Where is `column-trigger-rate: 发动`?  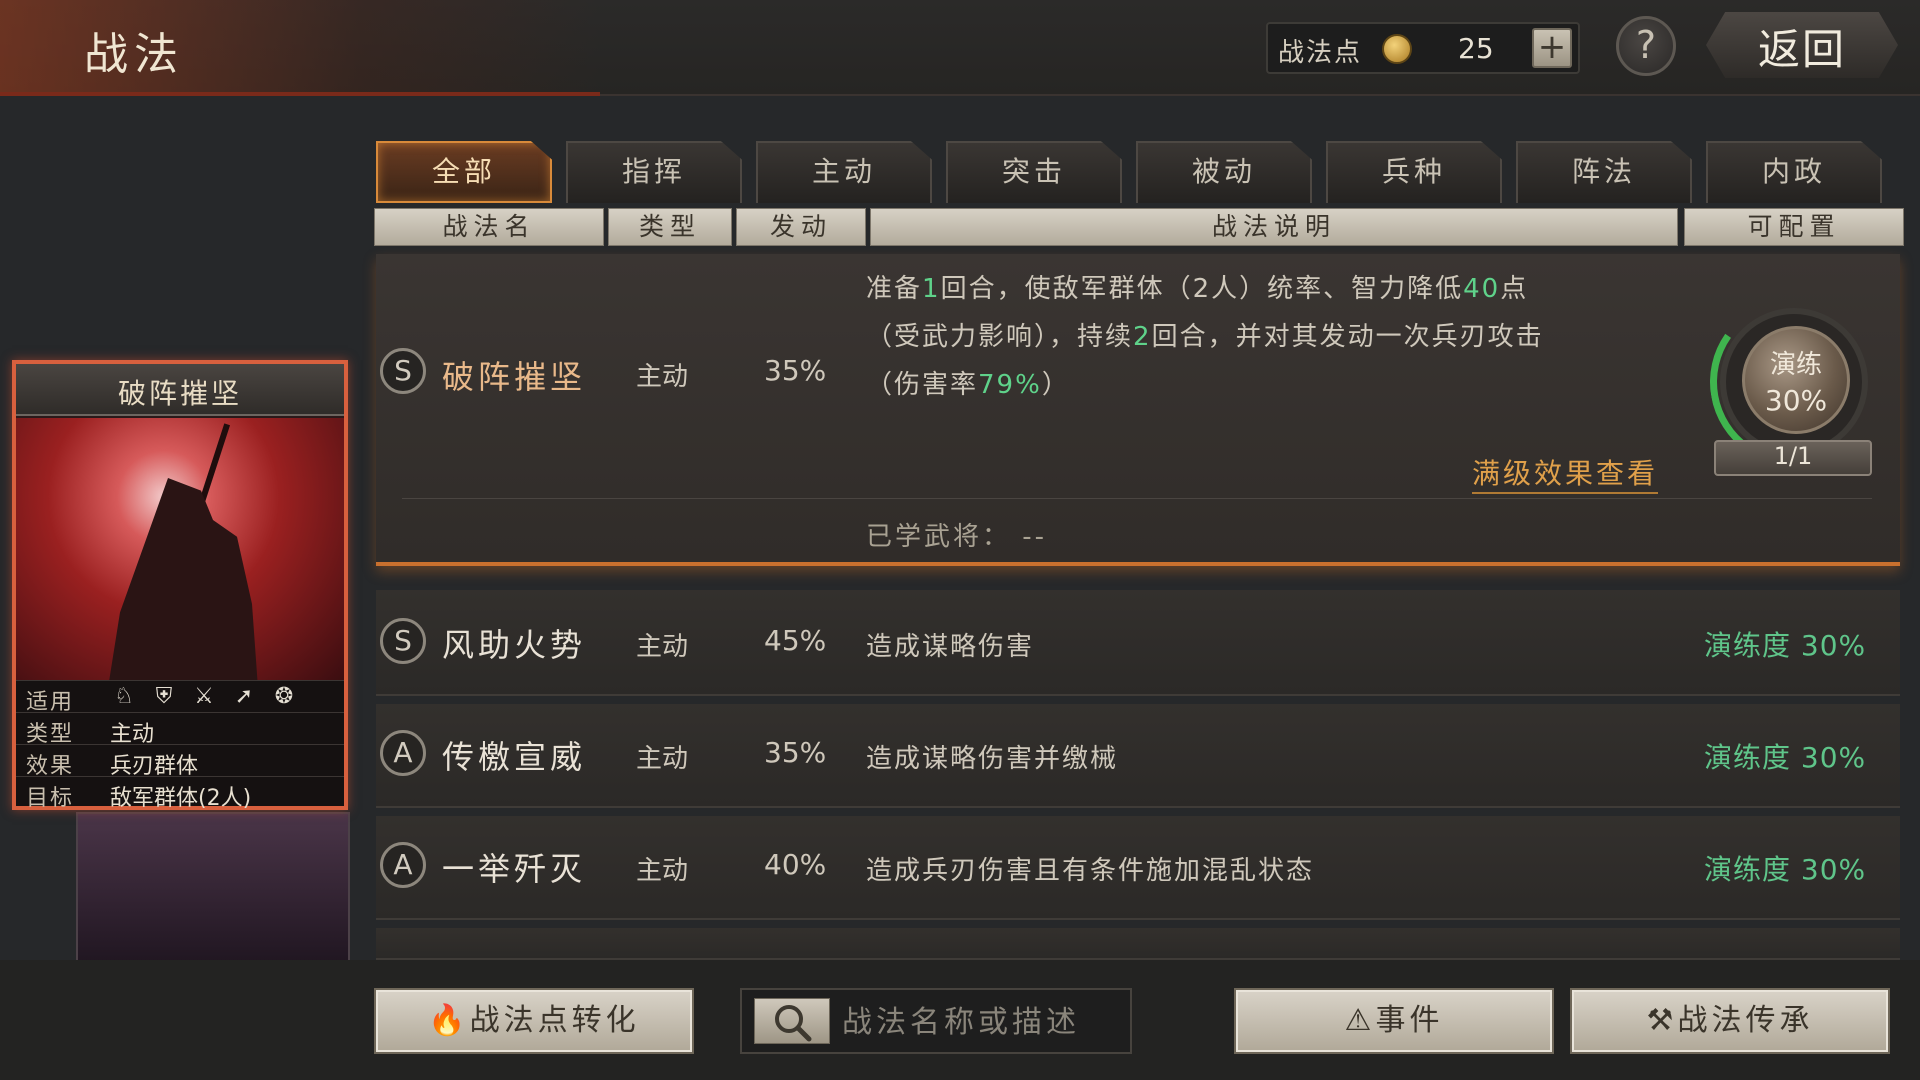
column-trigger-rate: 发动 is located at coordinates (801, 227).